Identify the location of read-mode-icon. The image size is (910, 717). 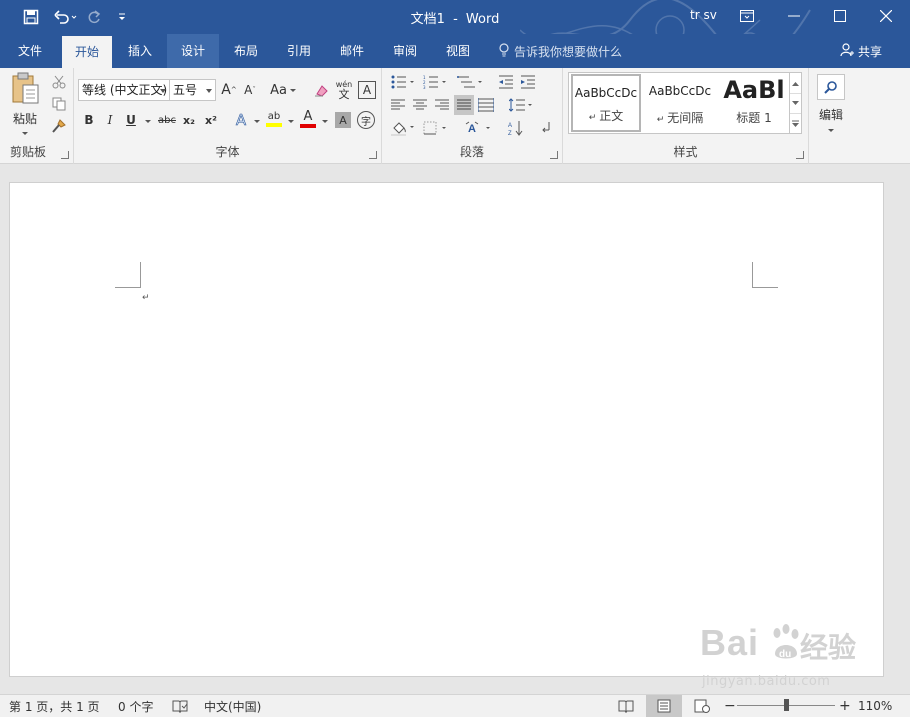
(626, 706).